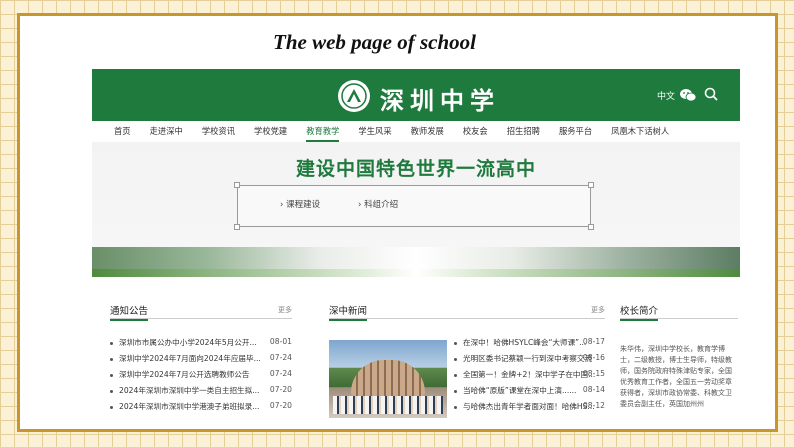 This screenshot has height=447, width=794. What do you see at coordinates (593, 373) in the screenshot?
I see `news-date: 08-15` at bounding box center [593, 373].